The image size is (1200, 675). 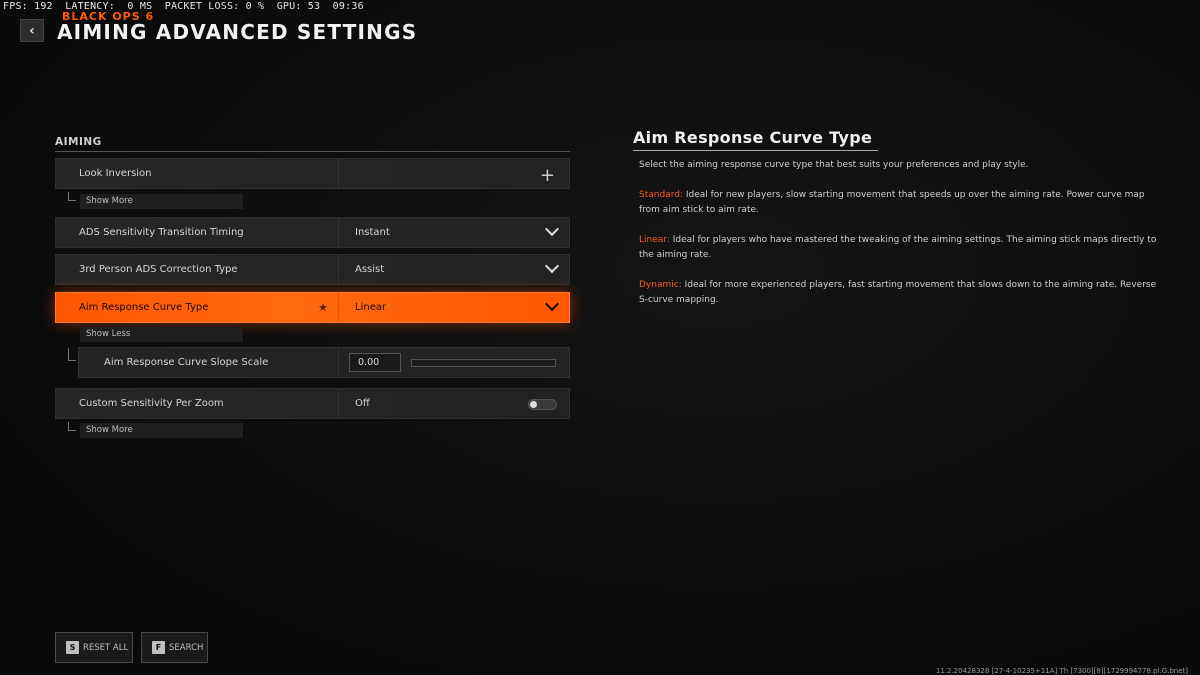 What do you see at coordinates (753, 137) in the screenshot?
I see `description-title: Aim Response Curve Type` at bounding box center [753, 137].